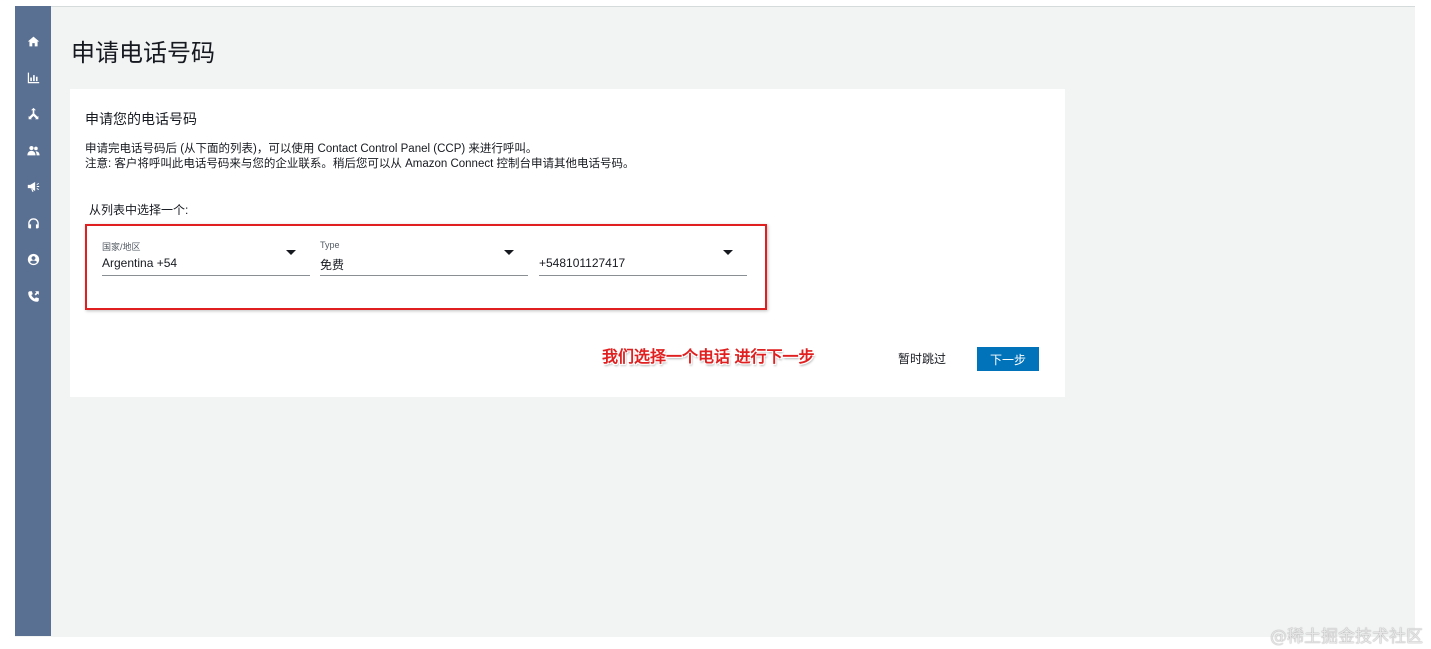 The image size is (1431, 649). Describe the element at coordinates (1008, 359) in the screenshot. I see `next-button: 下一步` at that location.